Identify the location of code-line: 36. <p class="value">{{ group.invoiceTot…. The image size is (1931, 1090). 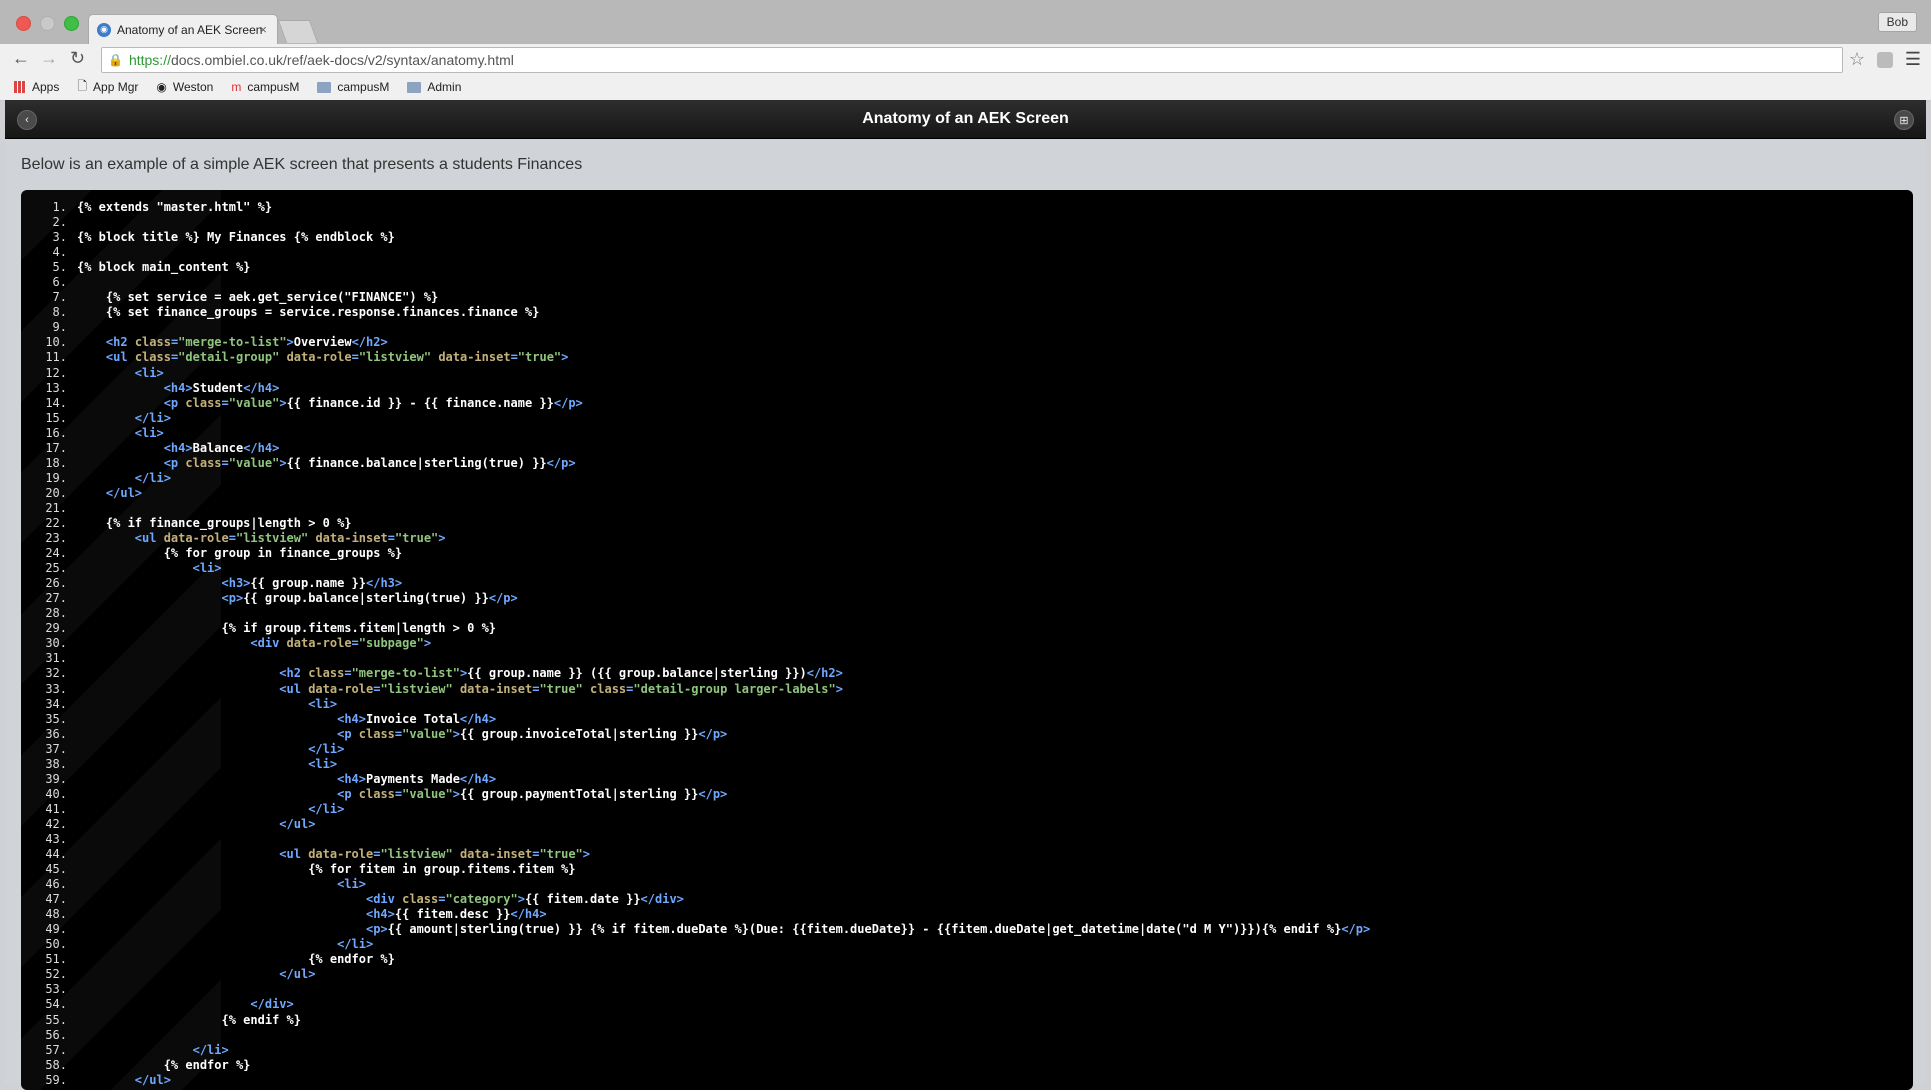
(702, 734).